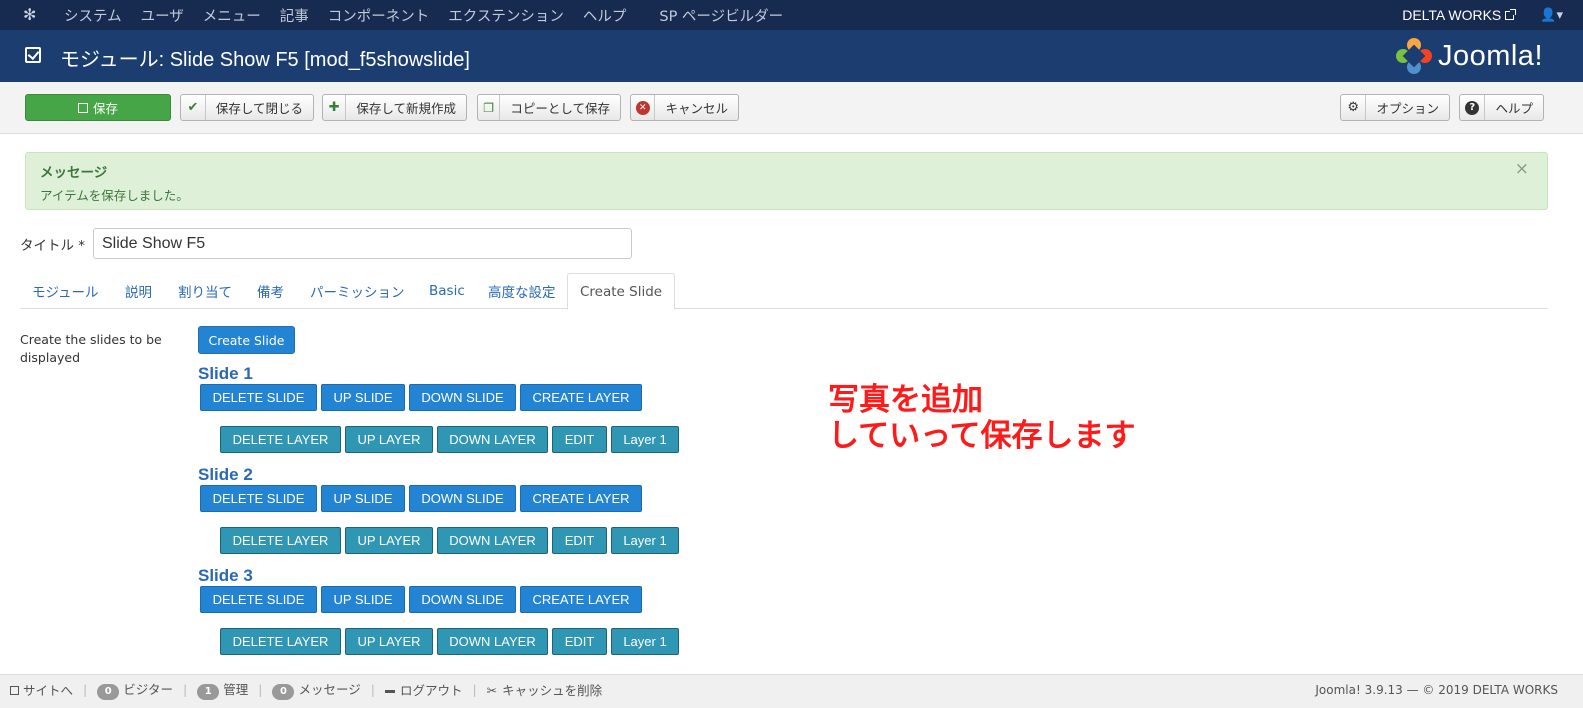 The width and height of the screenshot is (1583, 708). What do you see at coordinates (357, 291) in the screenshot?
I see `tab-permissions: パーミッション` at bounding box center [357, 291].